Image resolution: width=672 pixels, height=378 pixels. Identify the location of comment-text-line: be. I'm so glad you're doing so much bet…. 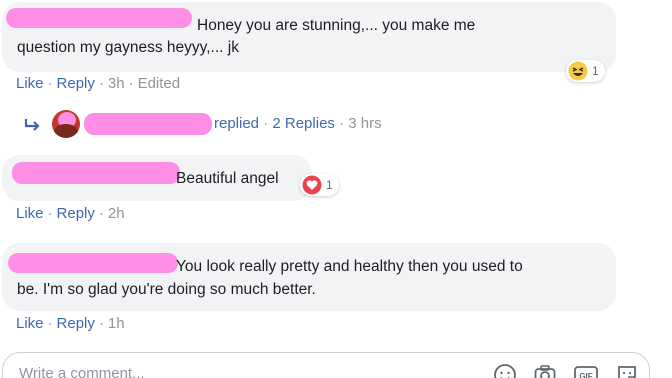
(166, 289).